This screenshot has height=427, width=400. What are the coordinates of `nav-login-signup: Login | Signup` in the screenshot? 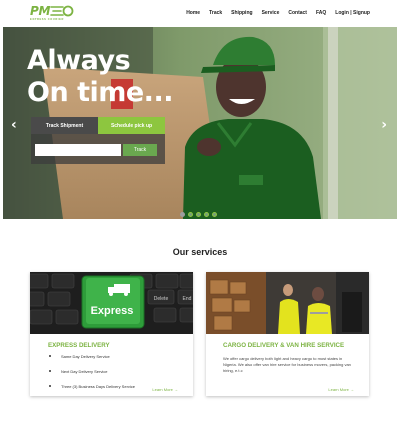 It's located at (352, 13).